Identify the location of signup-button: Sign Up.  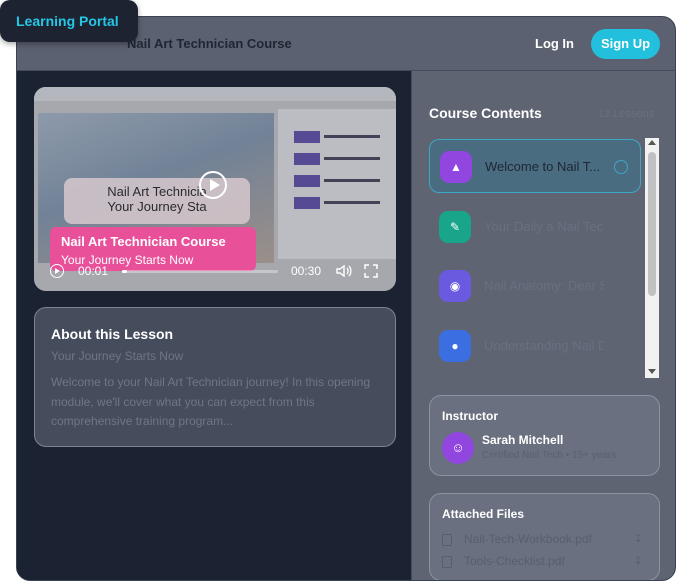
(625, 44).